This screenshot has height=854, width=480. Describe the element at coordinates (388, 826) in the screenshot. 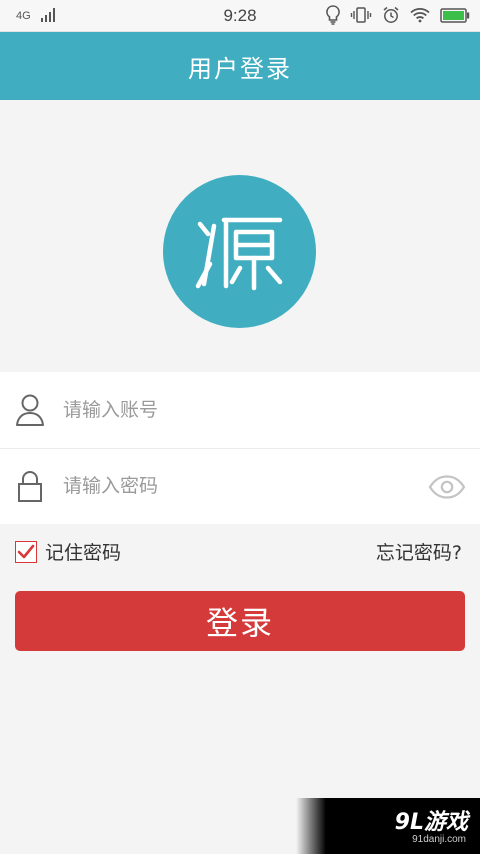

I see `site-watermark: 9L游戏 91danji.com` at that location.